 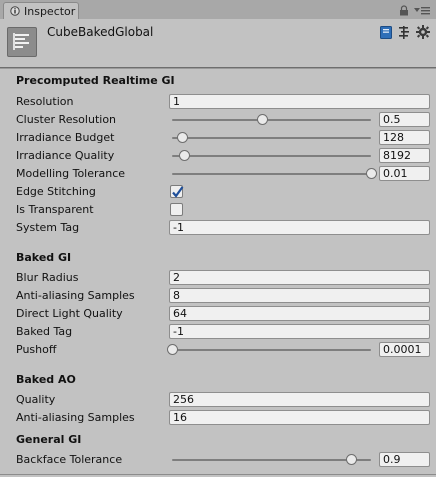 What do you see at coordinates (299, 399) in the screenshot?
I see `ao-quality-field: 256` at bounding box center [299, 399].